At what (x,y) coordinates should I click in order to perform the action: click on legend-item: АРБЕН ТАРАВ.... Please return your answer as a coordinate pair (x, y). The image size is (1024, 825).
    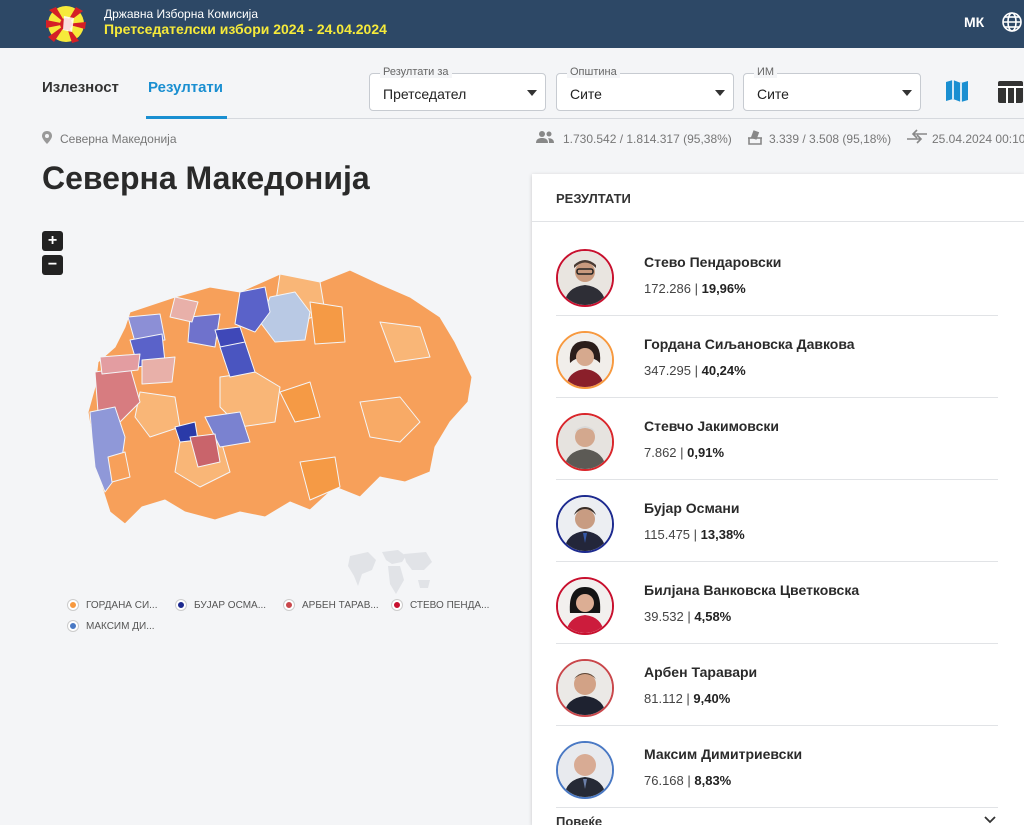
    Looking at the image, I should click on (331, 605).